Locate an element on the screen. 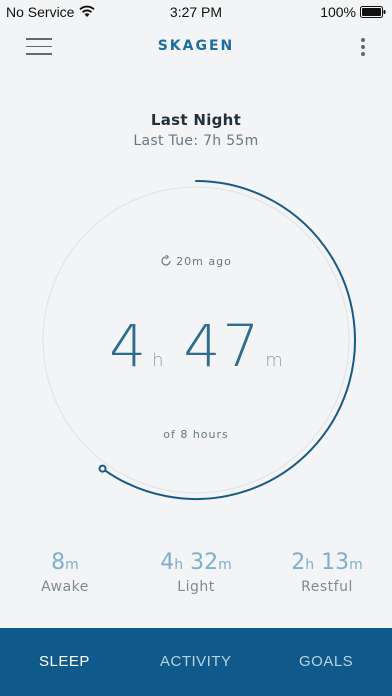  stat-restful: 2h 13m Restful is located at coordinates (327, 572).